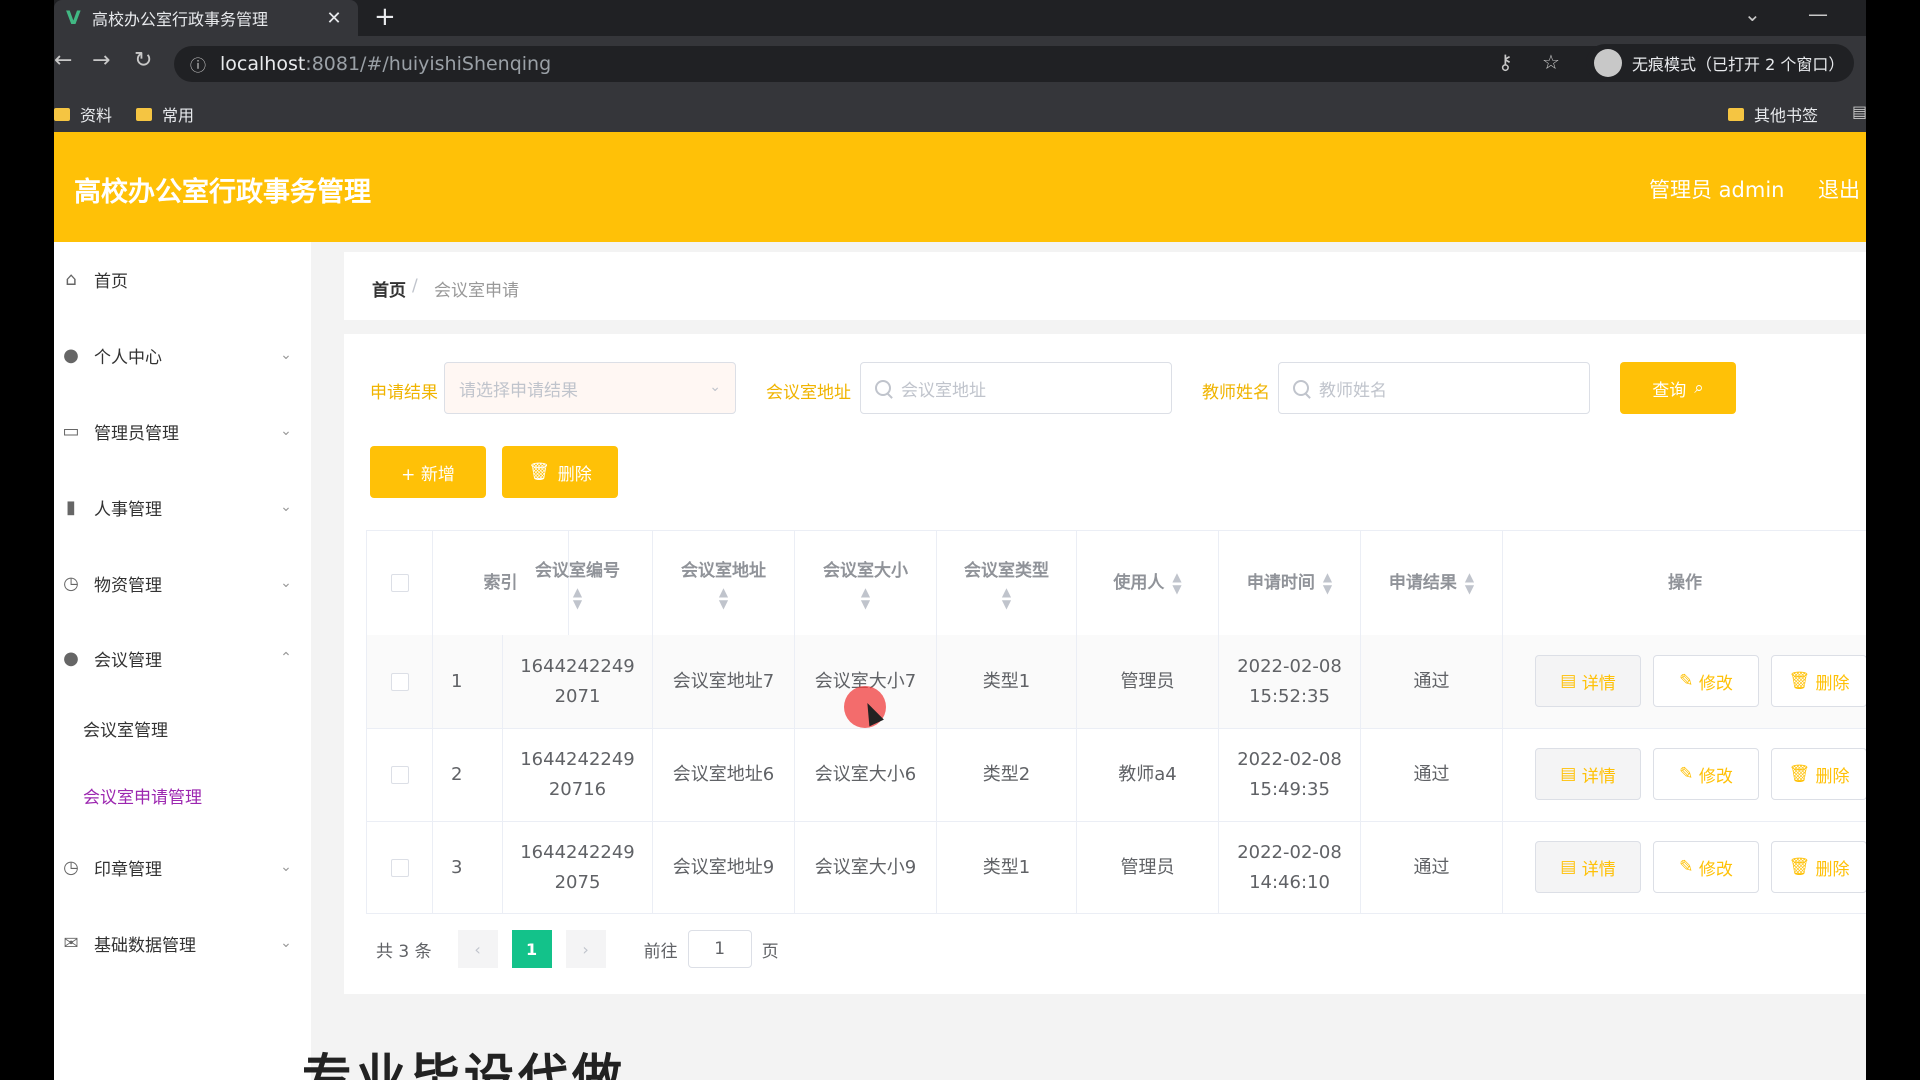 The width and height of the screenshot is (1920, 1080). I want to click on sidebar-item-admin: ▭ 管理员管理 ⌄, so click(182, 431).